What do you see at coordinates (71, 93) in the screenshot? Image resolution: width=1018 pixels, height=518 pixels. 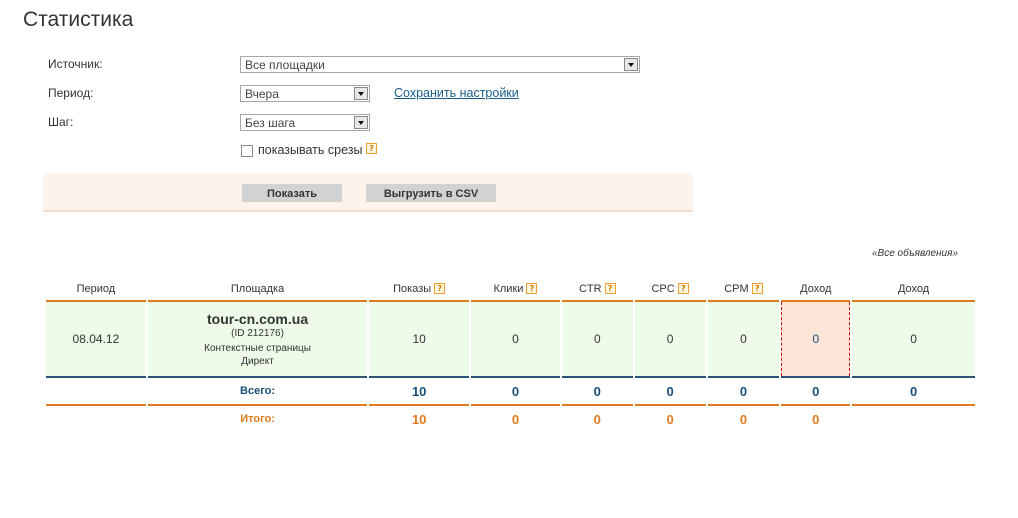 I see `period-label: Период:` at bounding box center [71, 93].